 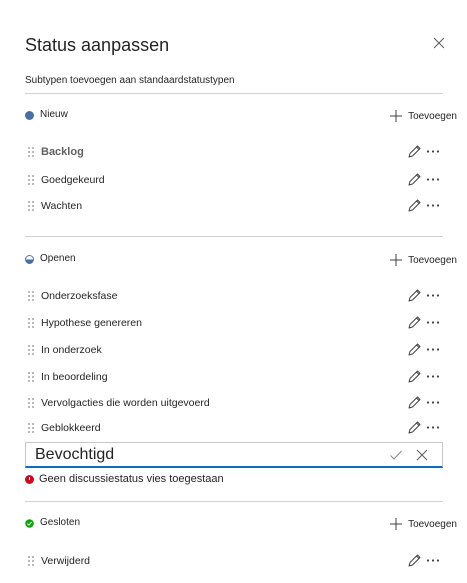 I want to click on list-item: In beoordeling, so click(x=234, y=377).